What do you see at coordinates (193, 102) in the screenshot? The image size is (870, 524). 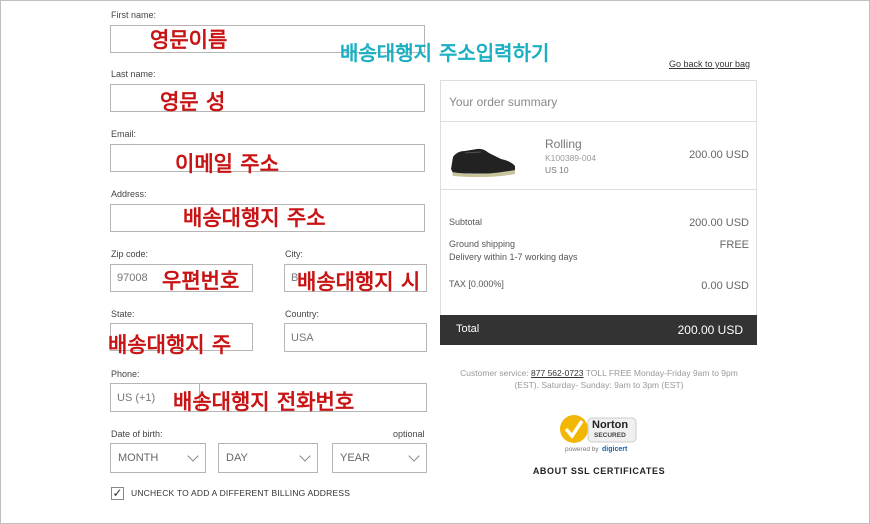 I see `annotation-last-name: 영문 성` at bounding box center [193, 102].